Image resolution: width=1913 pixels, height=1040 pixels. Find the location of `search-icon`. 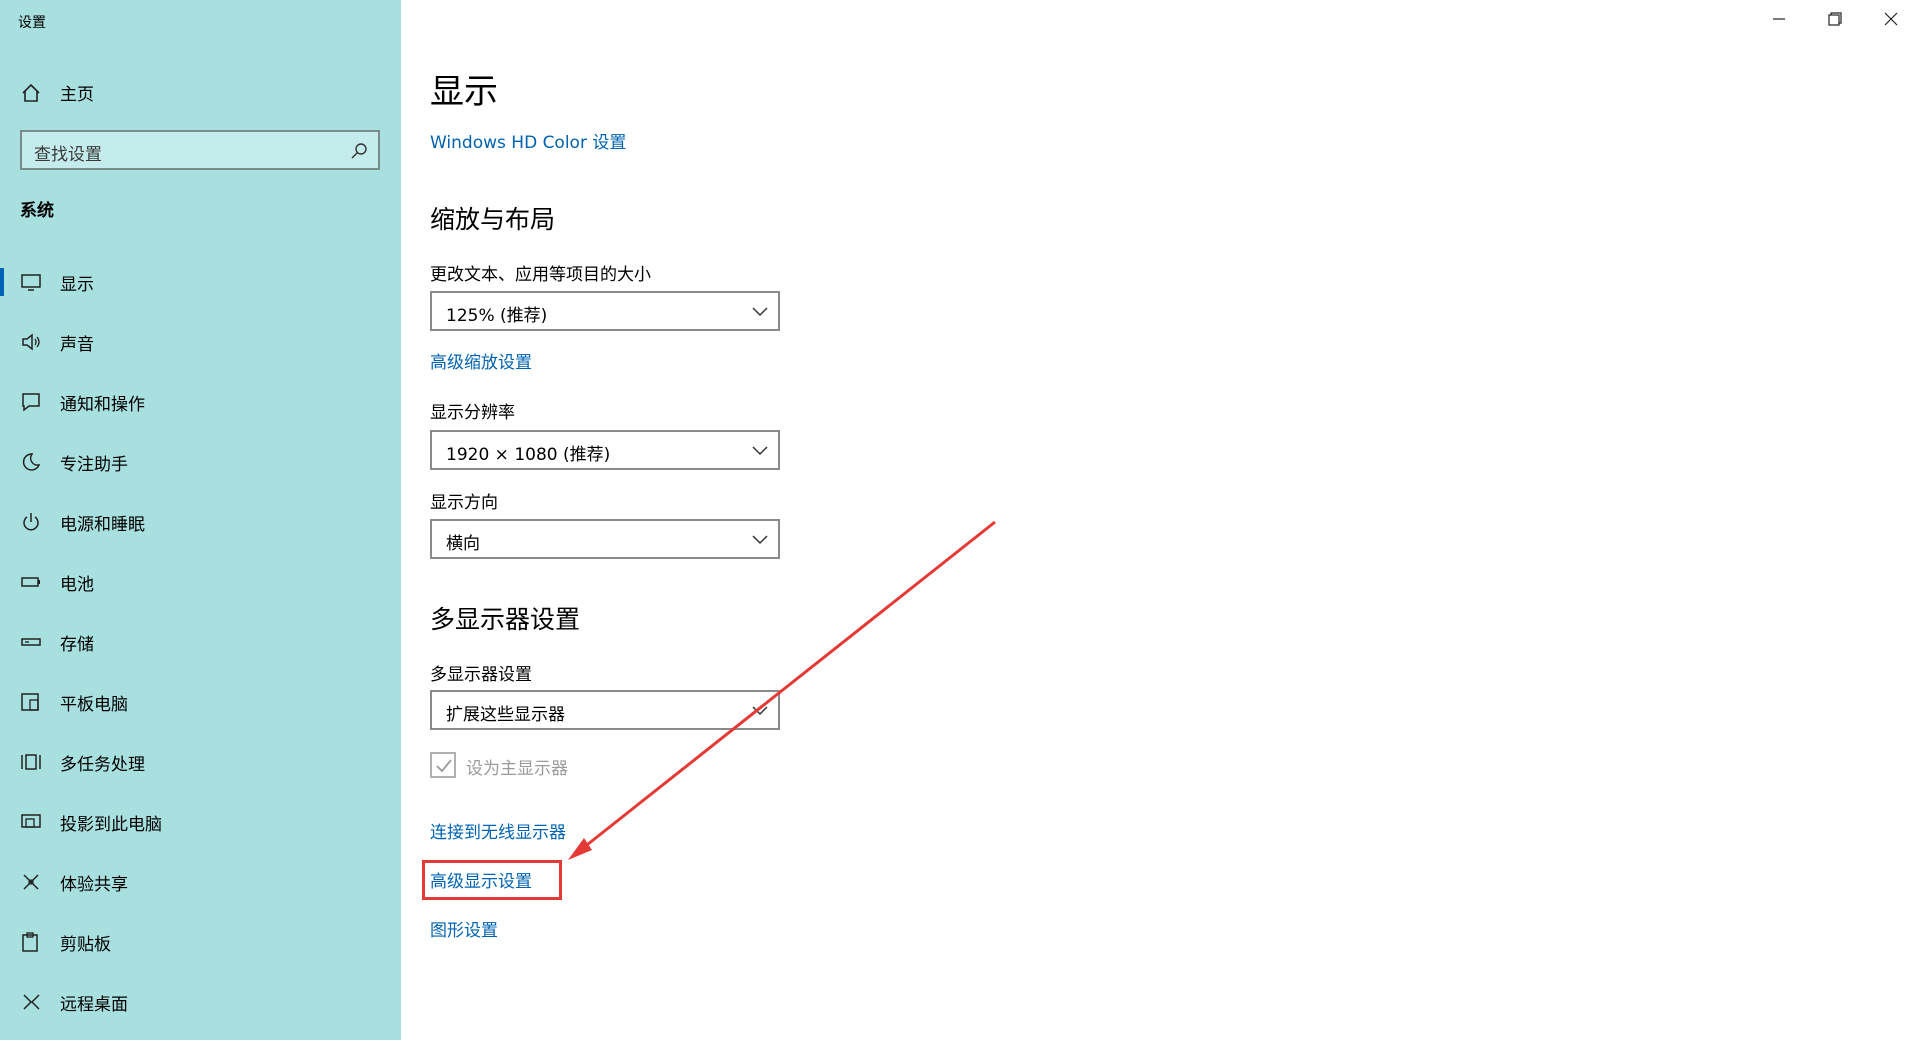

search-icon is located at coordinates (359, 151).